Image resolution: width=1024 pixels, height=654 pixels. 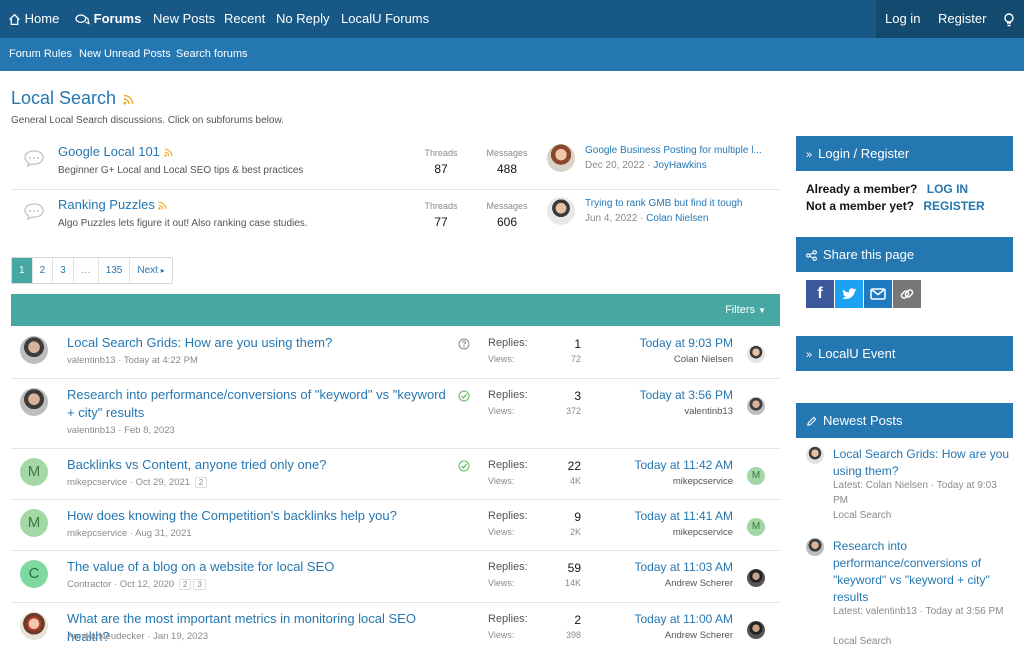 I want to click on login-button: Log in, so click(x=902, y=19).